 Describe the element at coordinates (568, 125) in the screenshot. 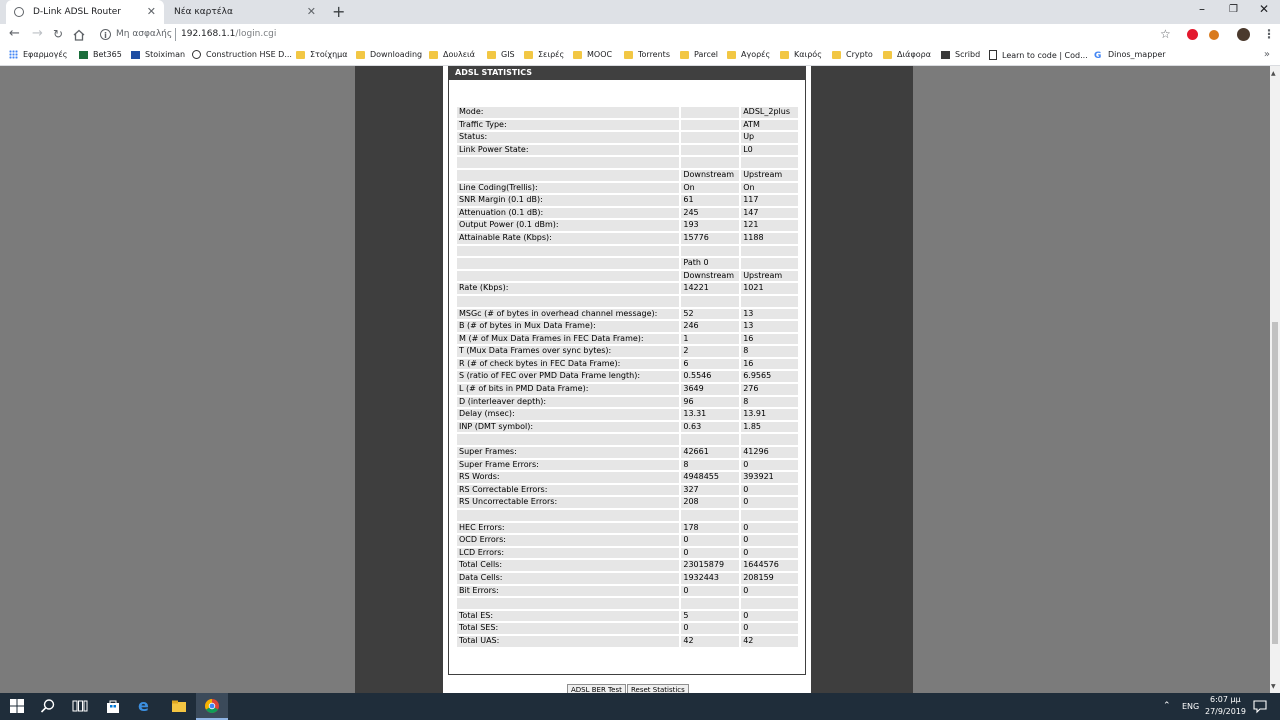

I see `stat-label: Traffic Type:` at that location.